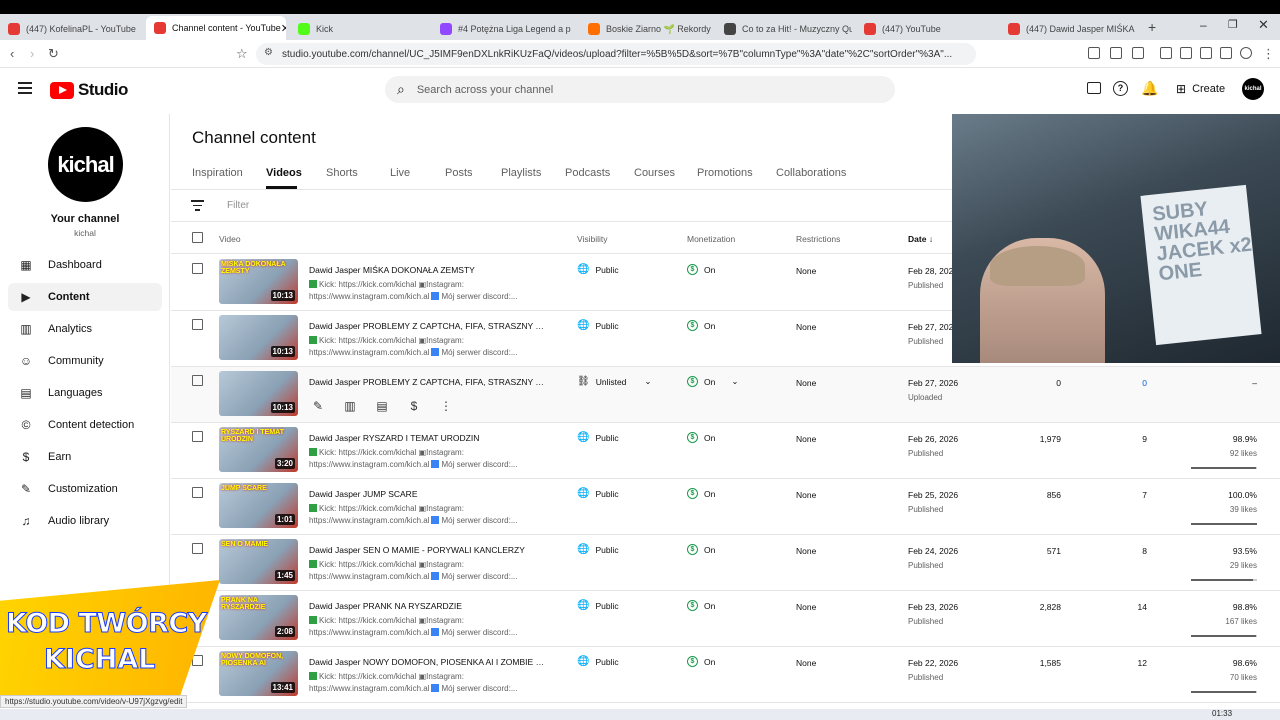 The image size is (1280, 720). I want to click on comments-cell: 8, so click(1112, 551).